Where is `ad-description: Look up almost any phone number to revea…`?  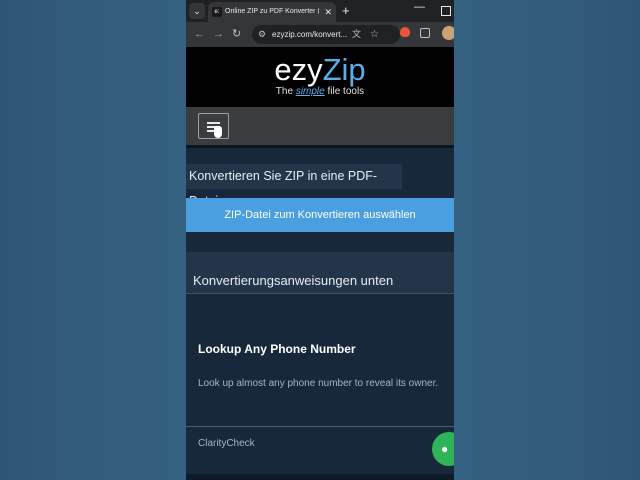
ad-description: Look up almost any phone number to revea… is located at coordinates (318, 383).